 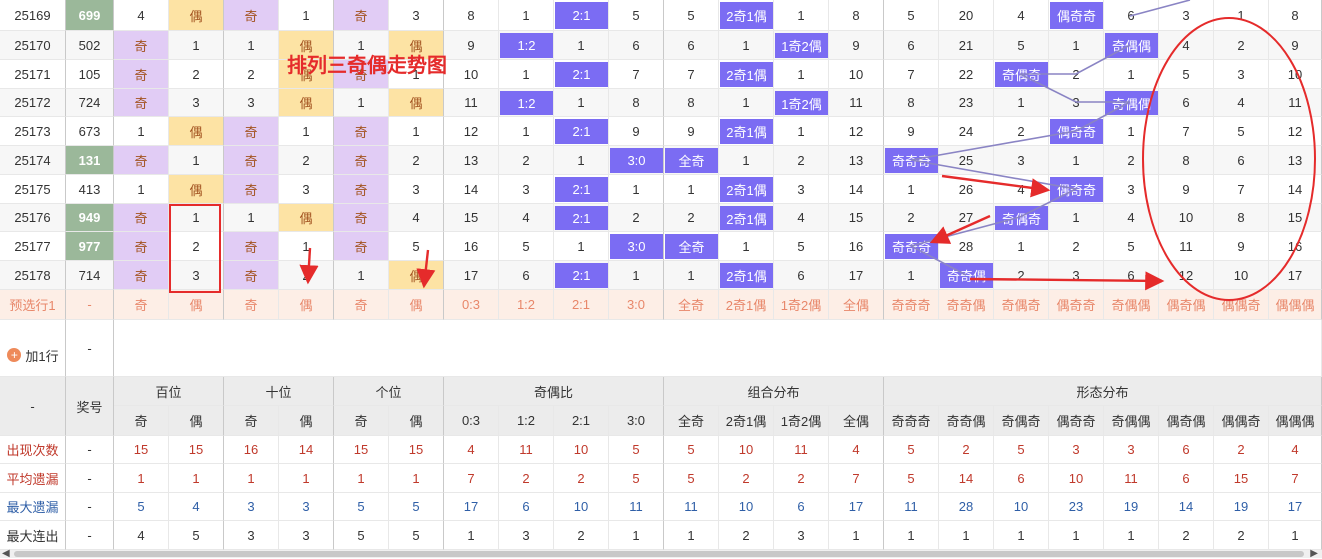 I want to click on predict-cell: 偶奇奇, so click(x=1076, y=305).